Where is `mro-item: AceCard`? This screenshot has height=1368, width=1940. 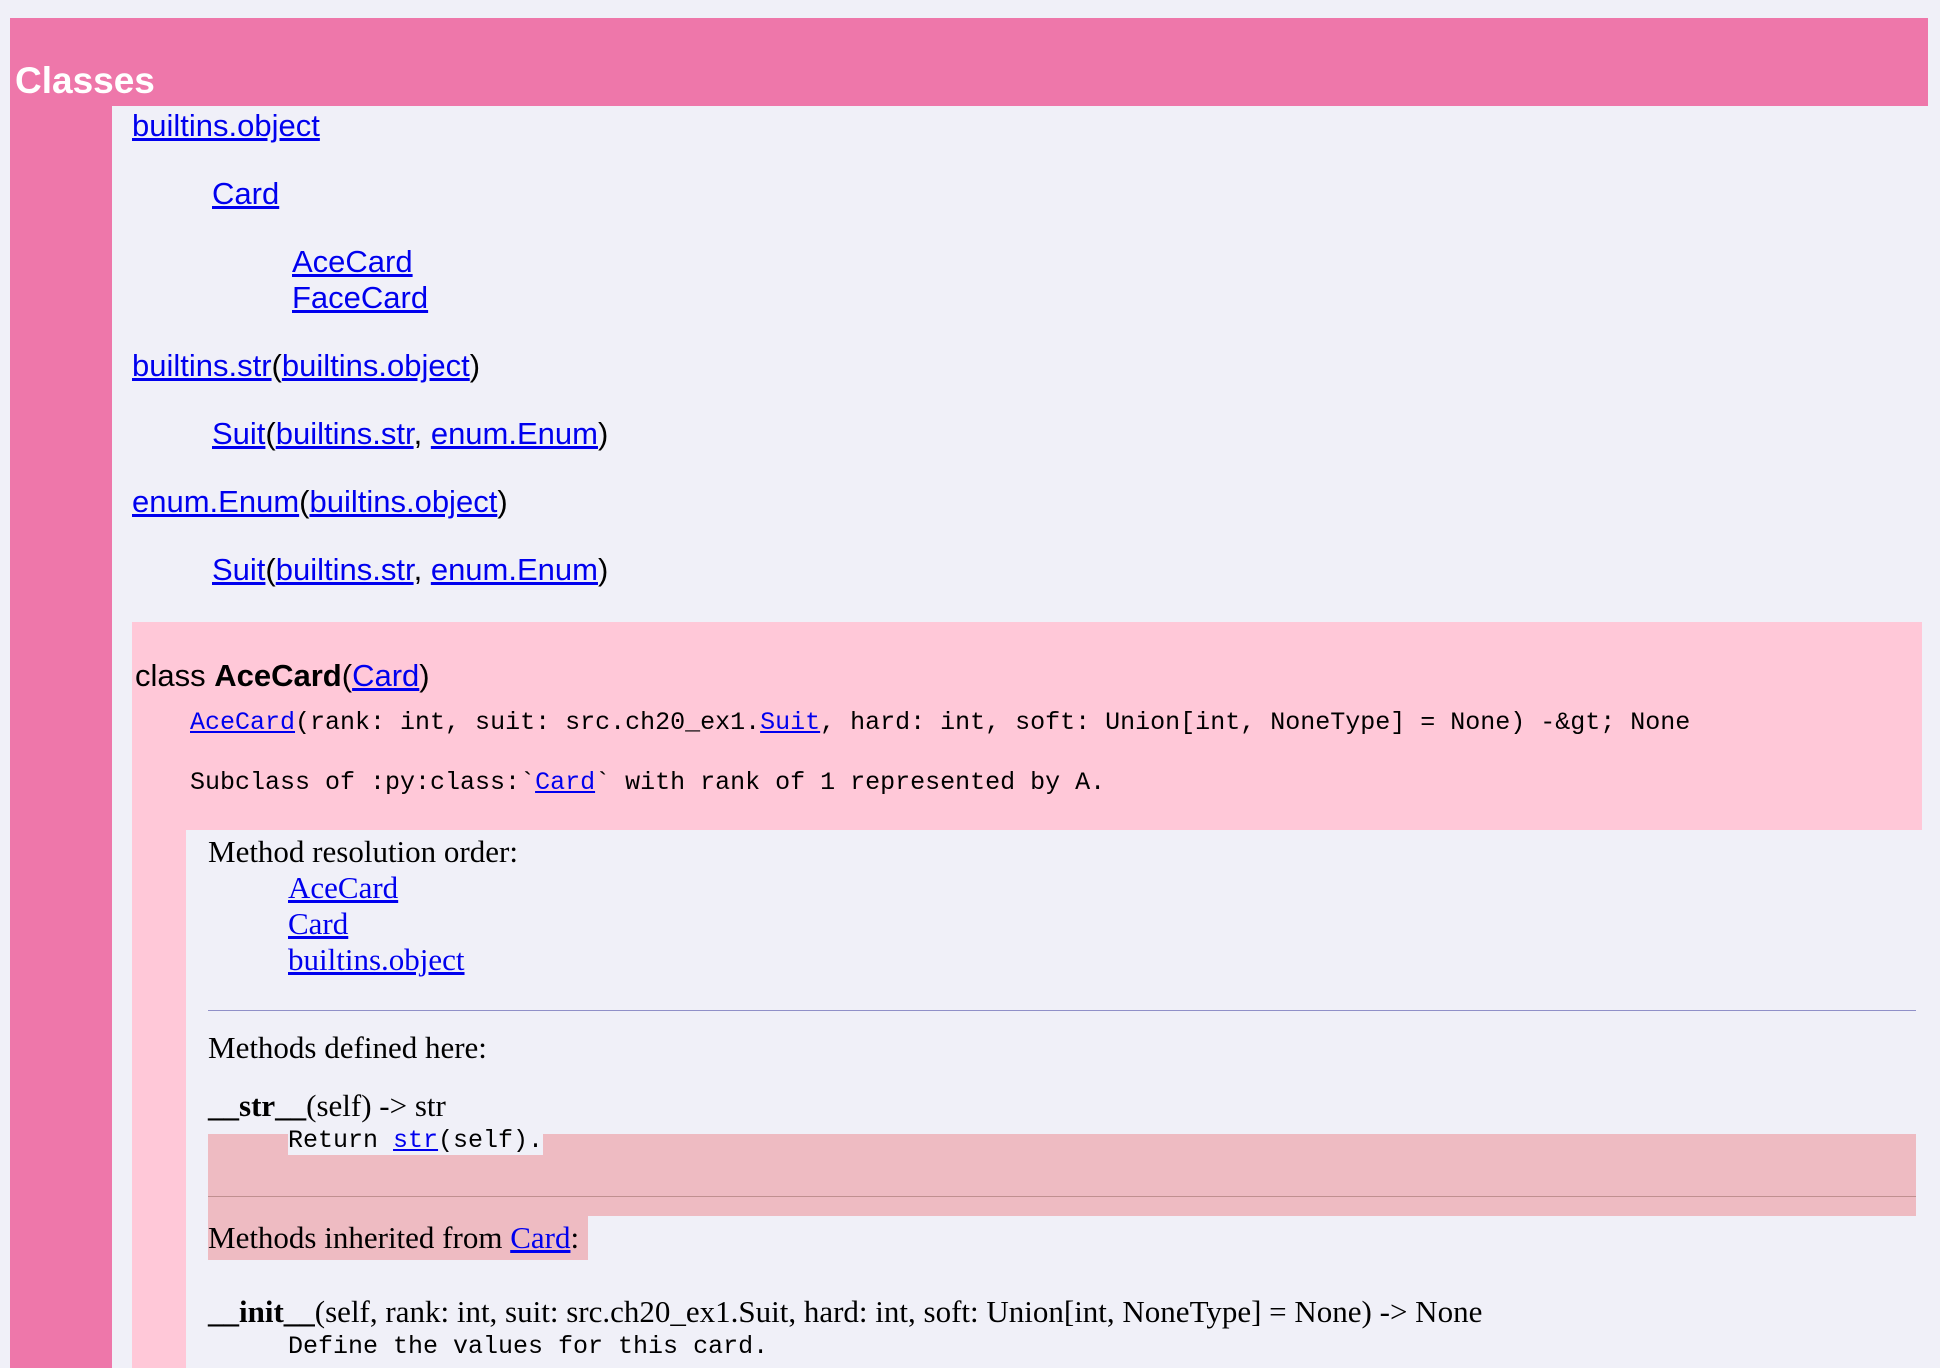 mro-item: AceCard is located at coordinates (343, 888).